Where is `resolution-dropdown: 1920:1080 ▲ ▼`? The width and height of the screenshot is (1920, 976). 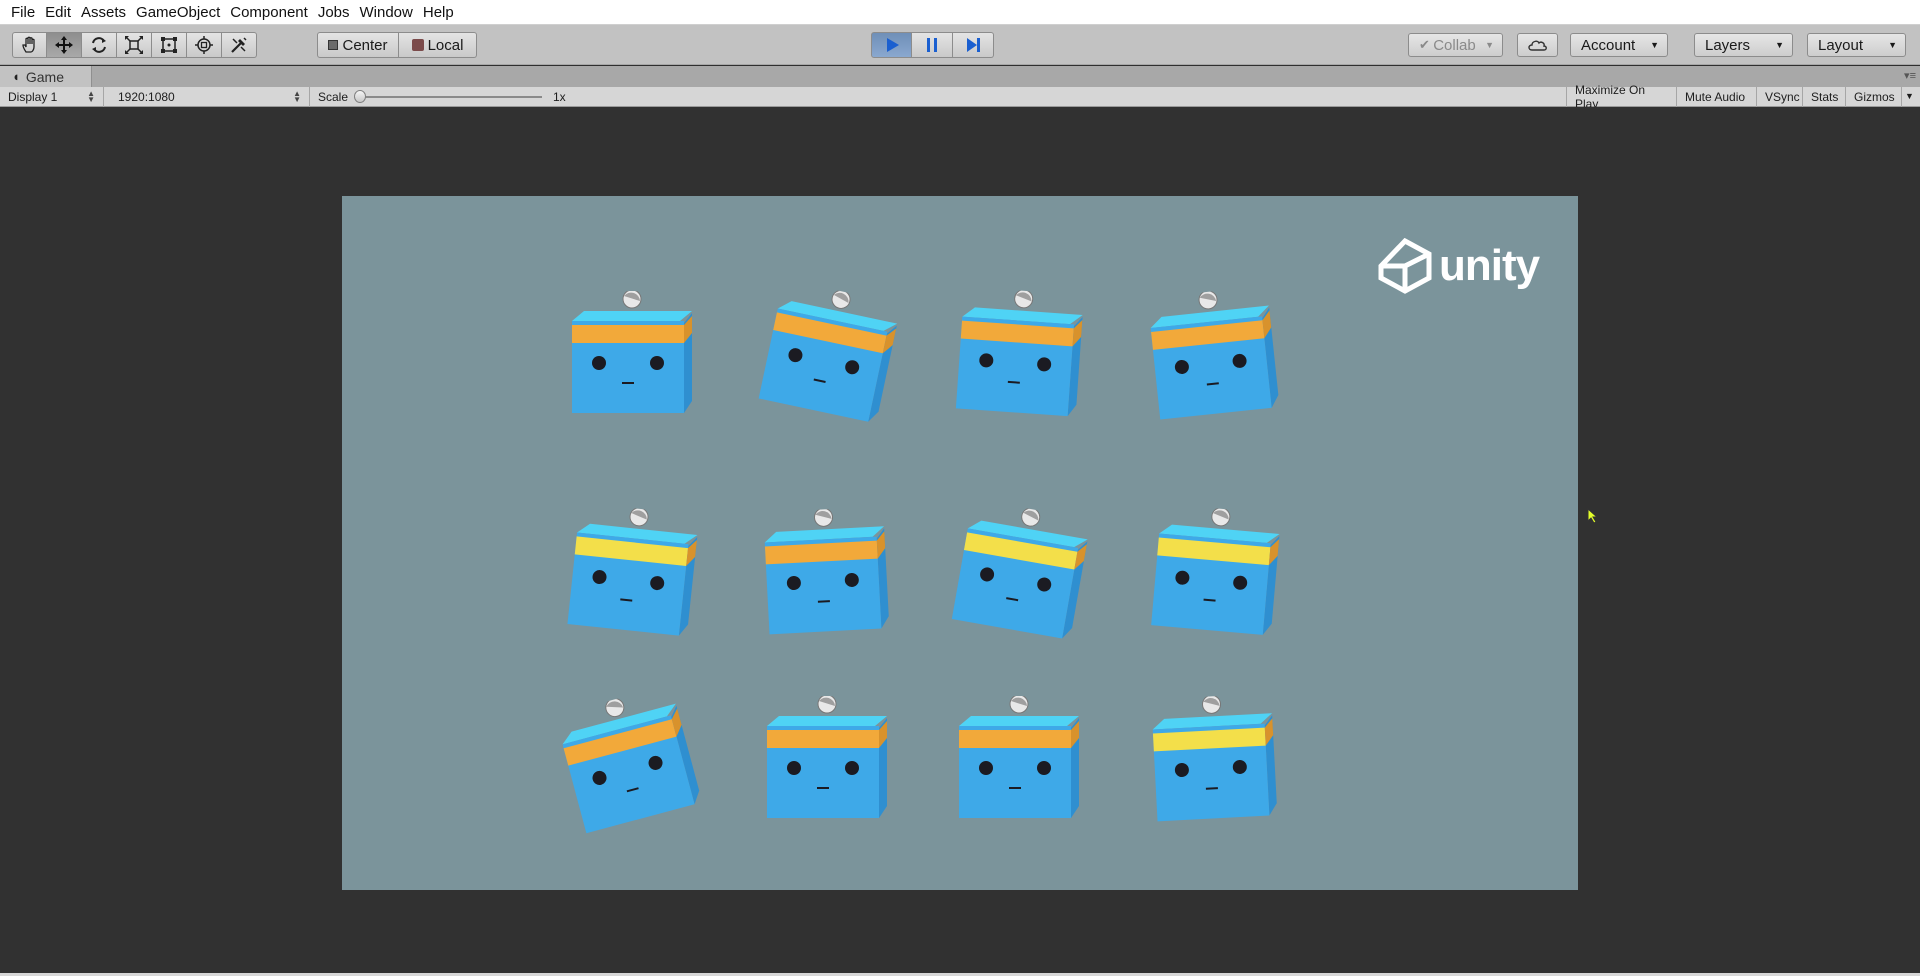
resolution-dropdown: 1920:1080 ▲ ▼ is located at coordinates (210, 97).